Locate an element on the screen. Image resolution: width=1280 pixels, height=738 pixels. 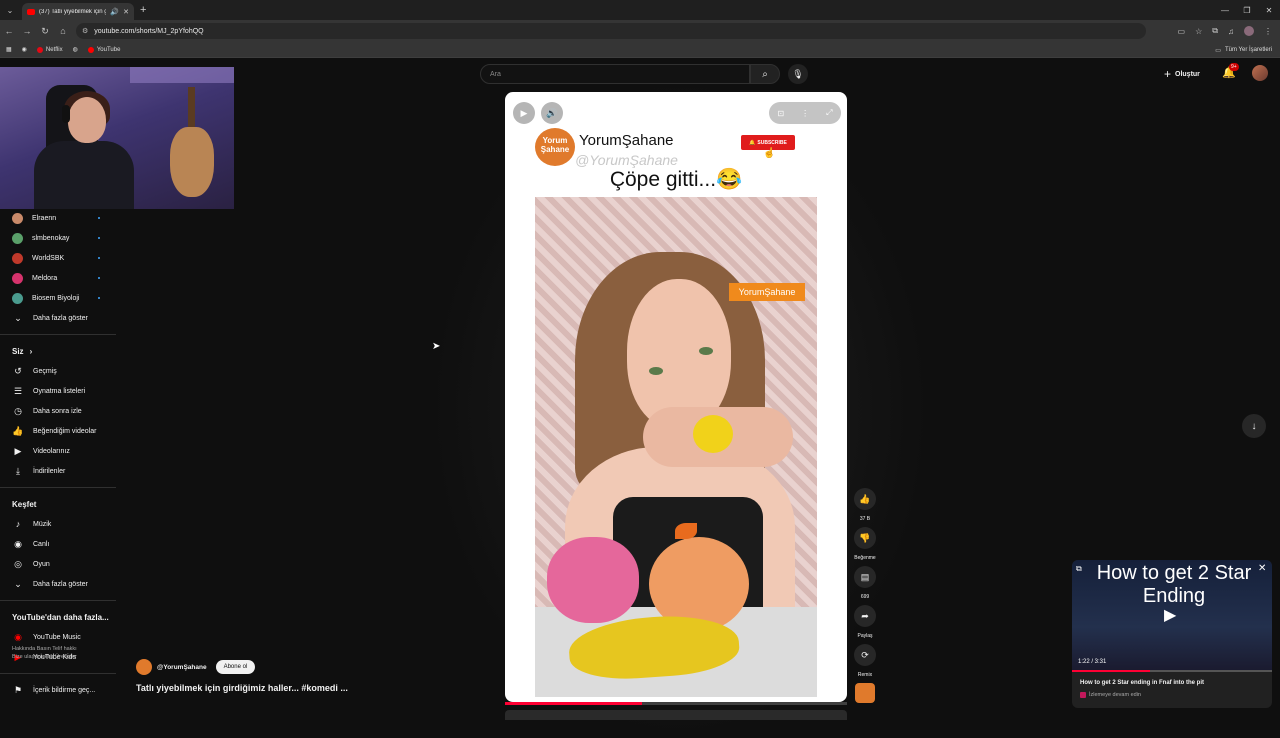
sidebar-subscription: Elraenn is located at coordinates (59, 218).